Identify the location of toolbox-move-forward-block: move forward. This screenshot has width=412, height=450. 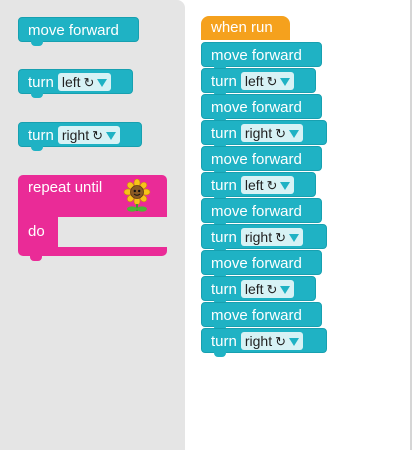
(78, 31).